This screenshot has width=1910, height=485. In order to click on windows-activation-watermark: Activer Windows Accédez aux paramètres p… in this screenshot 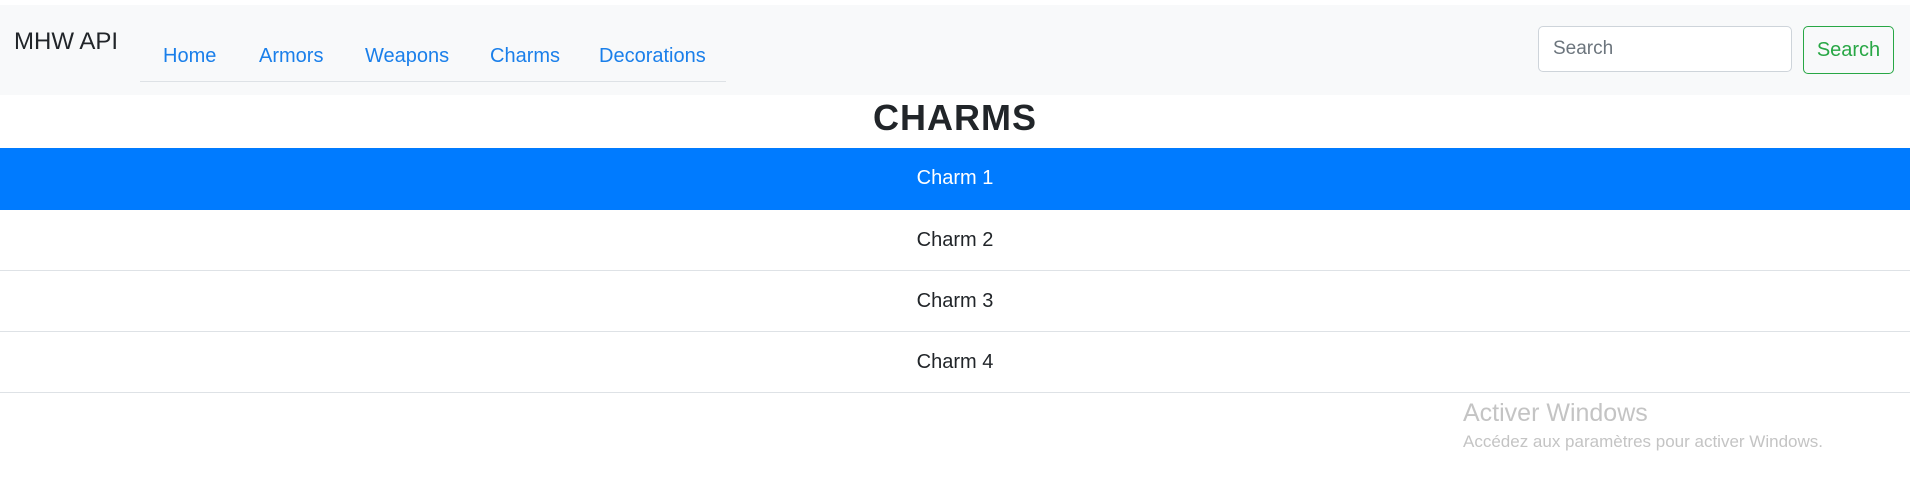, I will do `click(1643, 426)`.